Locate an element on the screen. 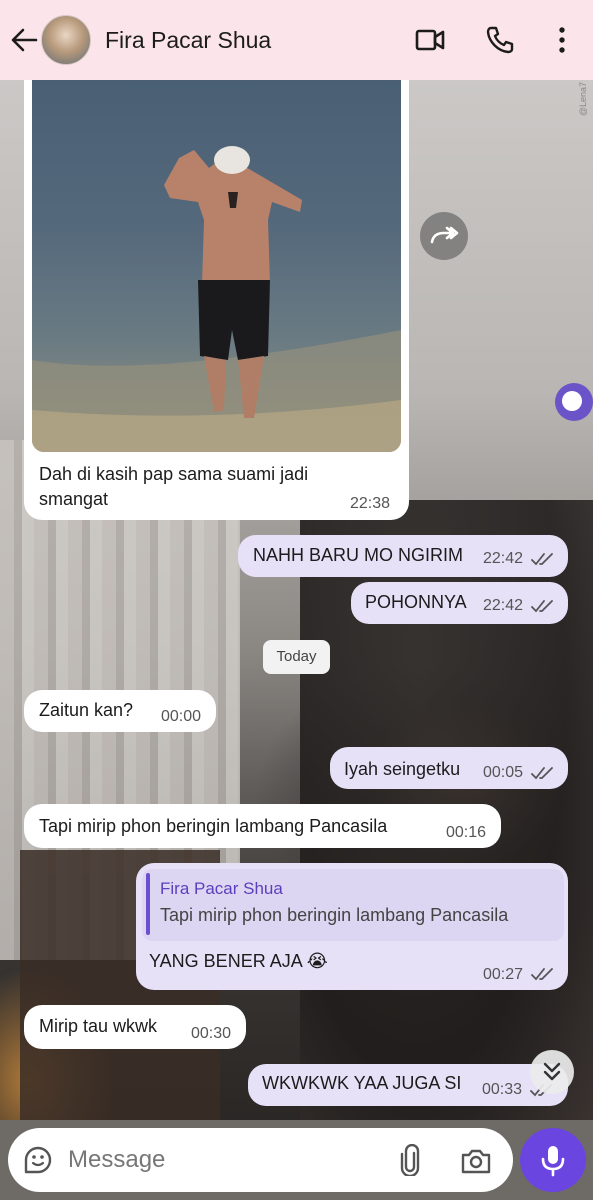 This screenshot has width=593, height=1200. message-input is located at coordinates (218, 1160).